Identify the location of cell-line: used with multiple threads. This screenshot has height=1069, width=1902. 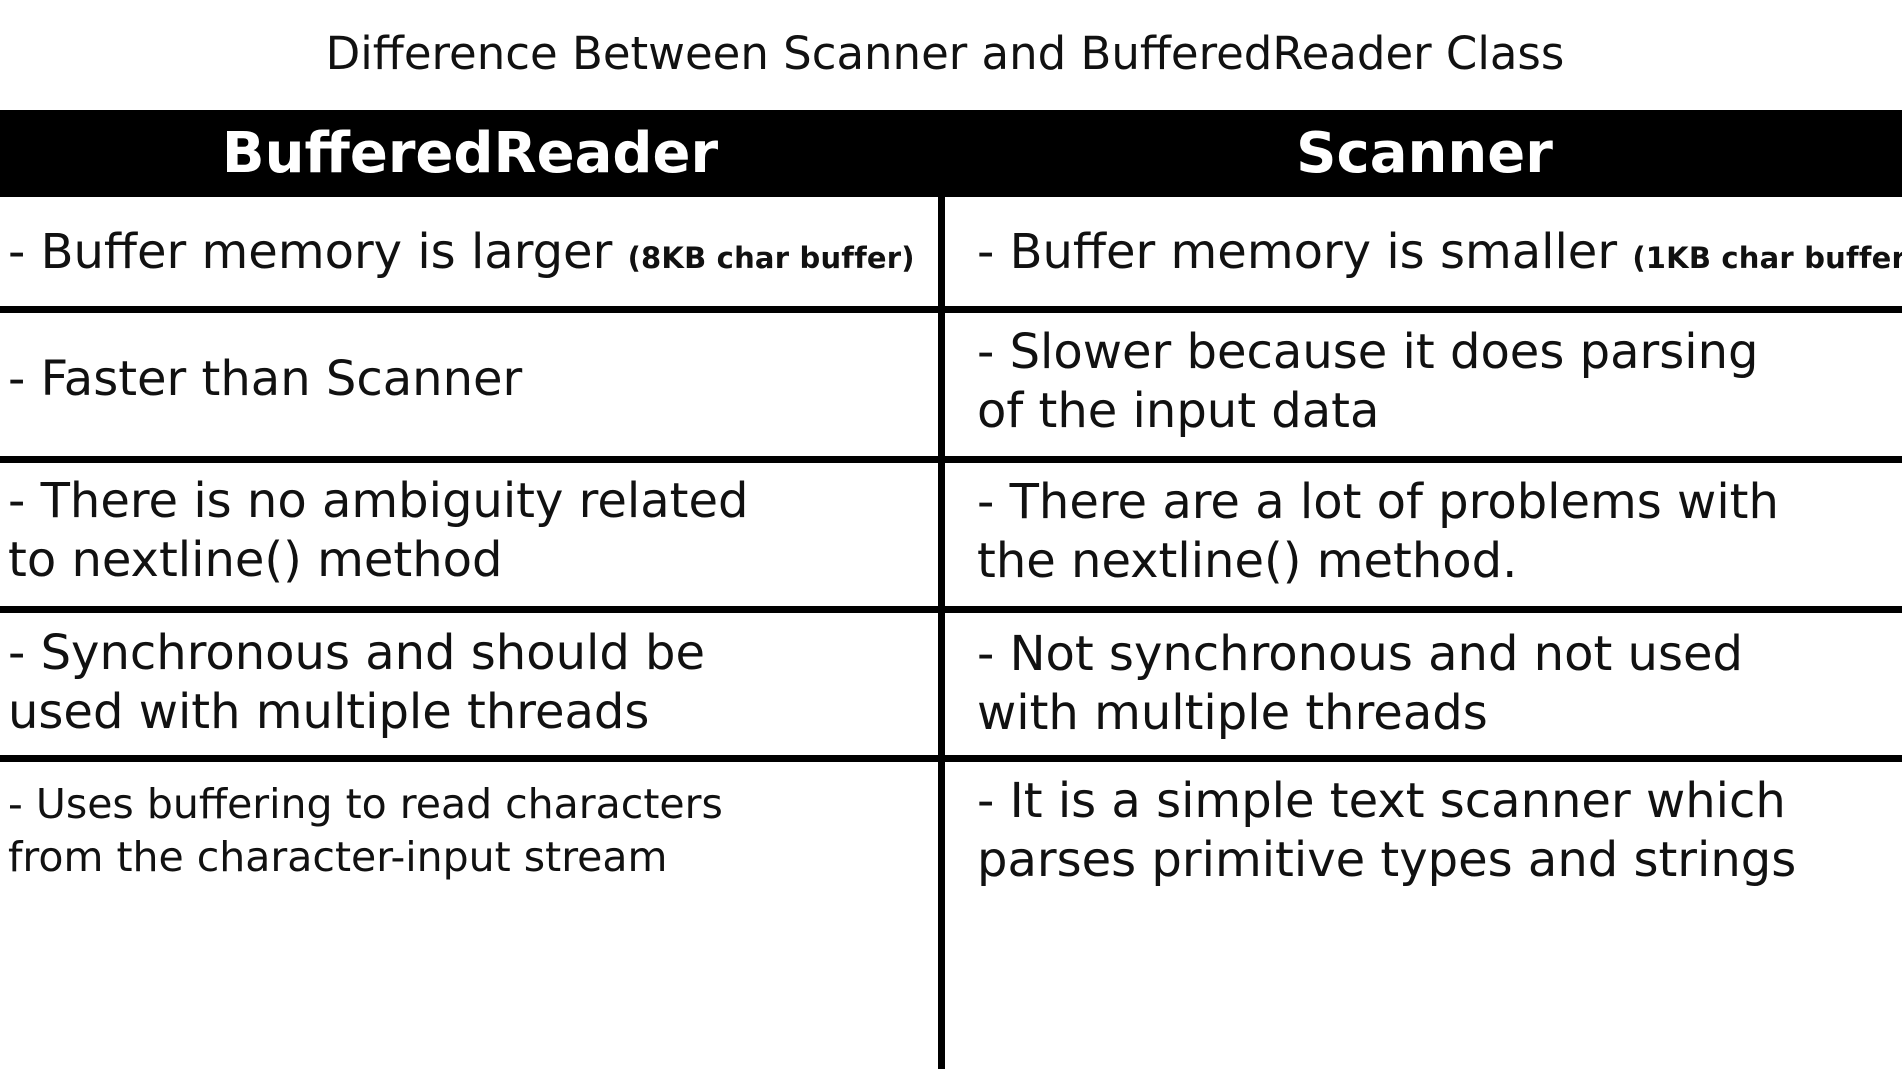
(329, 712).